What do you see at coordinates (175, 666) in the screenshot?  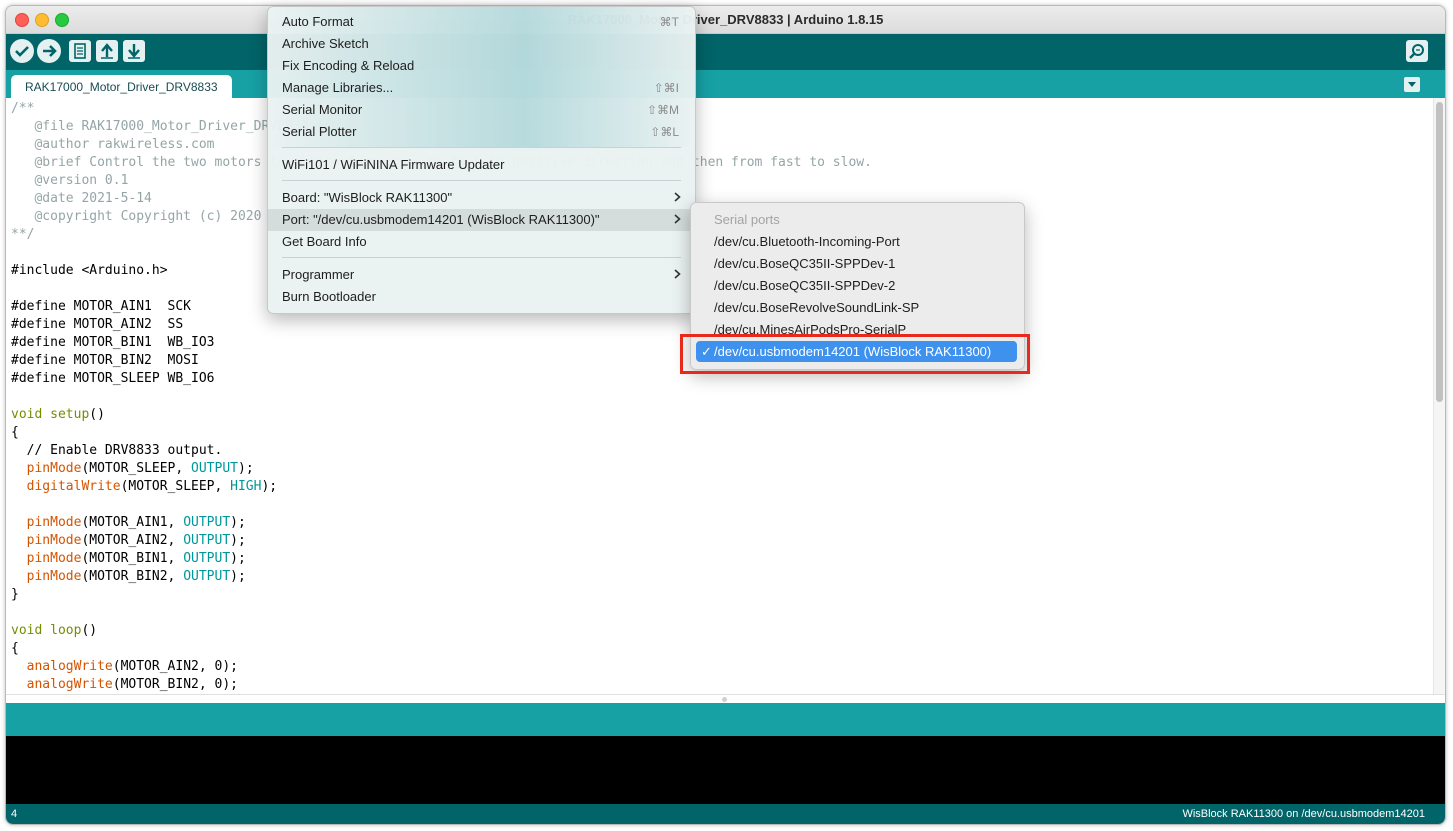 I see `code-token: (MOTOR_AIN2, 0);` at bounding box center [175, 666].